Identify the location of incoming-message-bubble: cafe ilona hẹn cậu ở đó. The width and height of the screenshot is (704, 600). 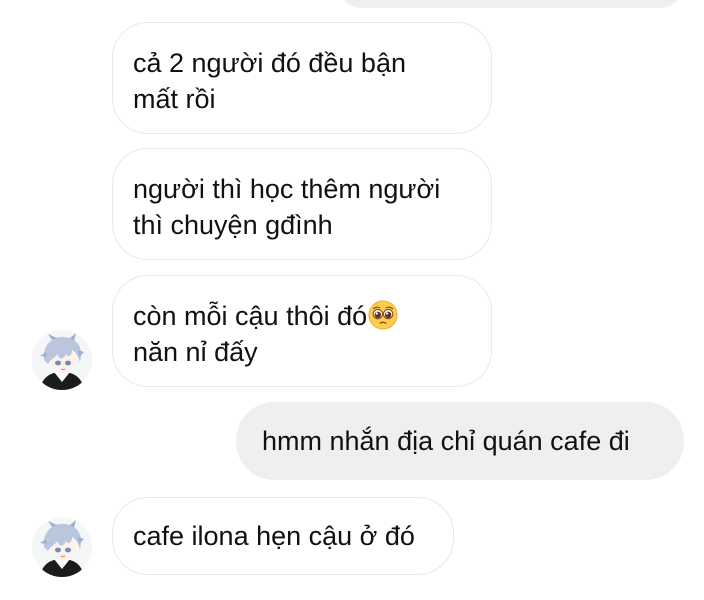
(283, 536).